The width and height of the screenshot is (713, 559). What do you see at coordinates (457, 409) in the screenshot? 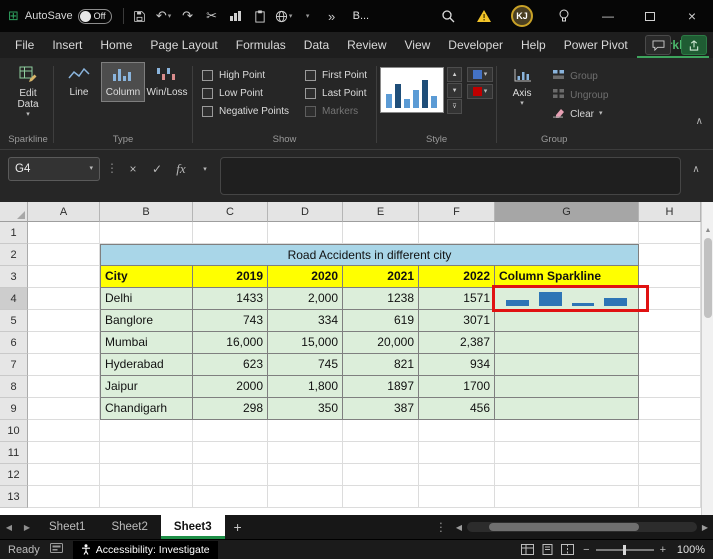
I see `cell-F9: 456` at bounding box center [457, 409].